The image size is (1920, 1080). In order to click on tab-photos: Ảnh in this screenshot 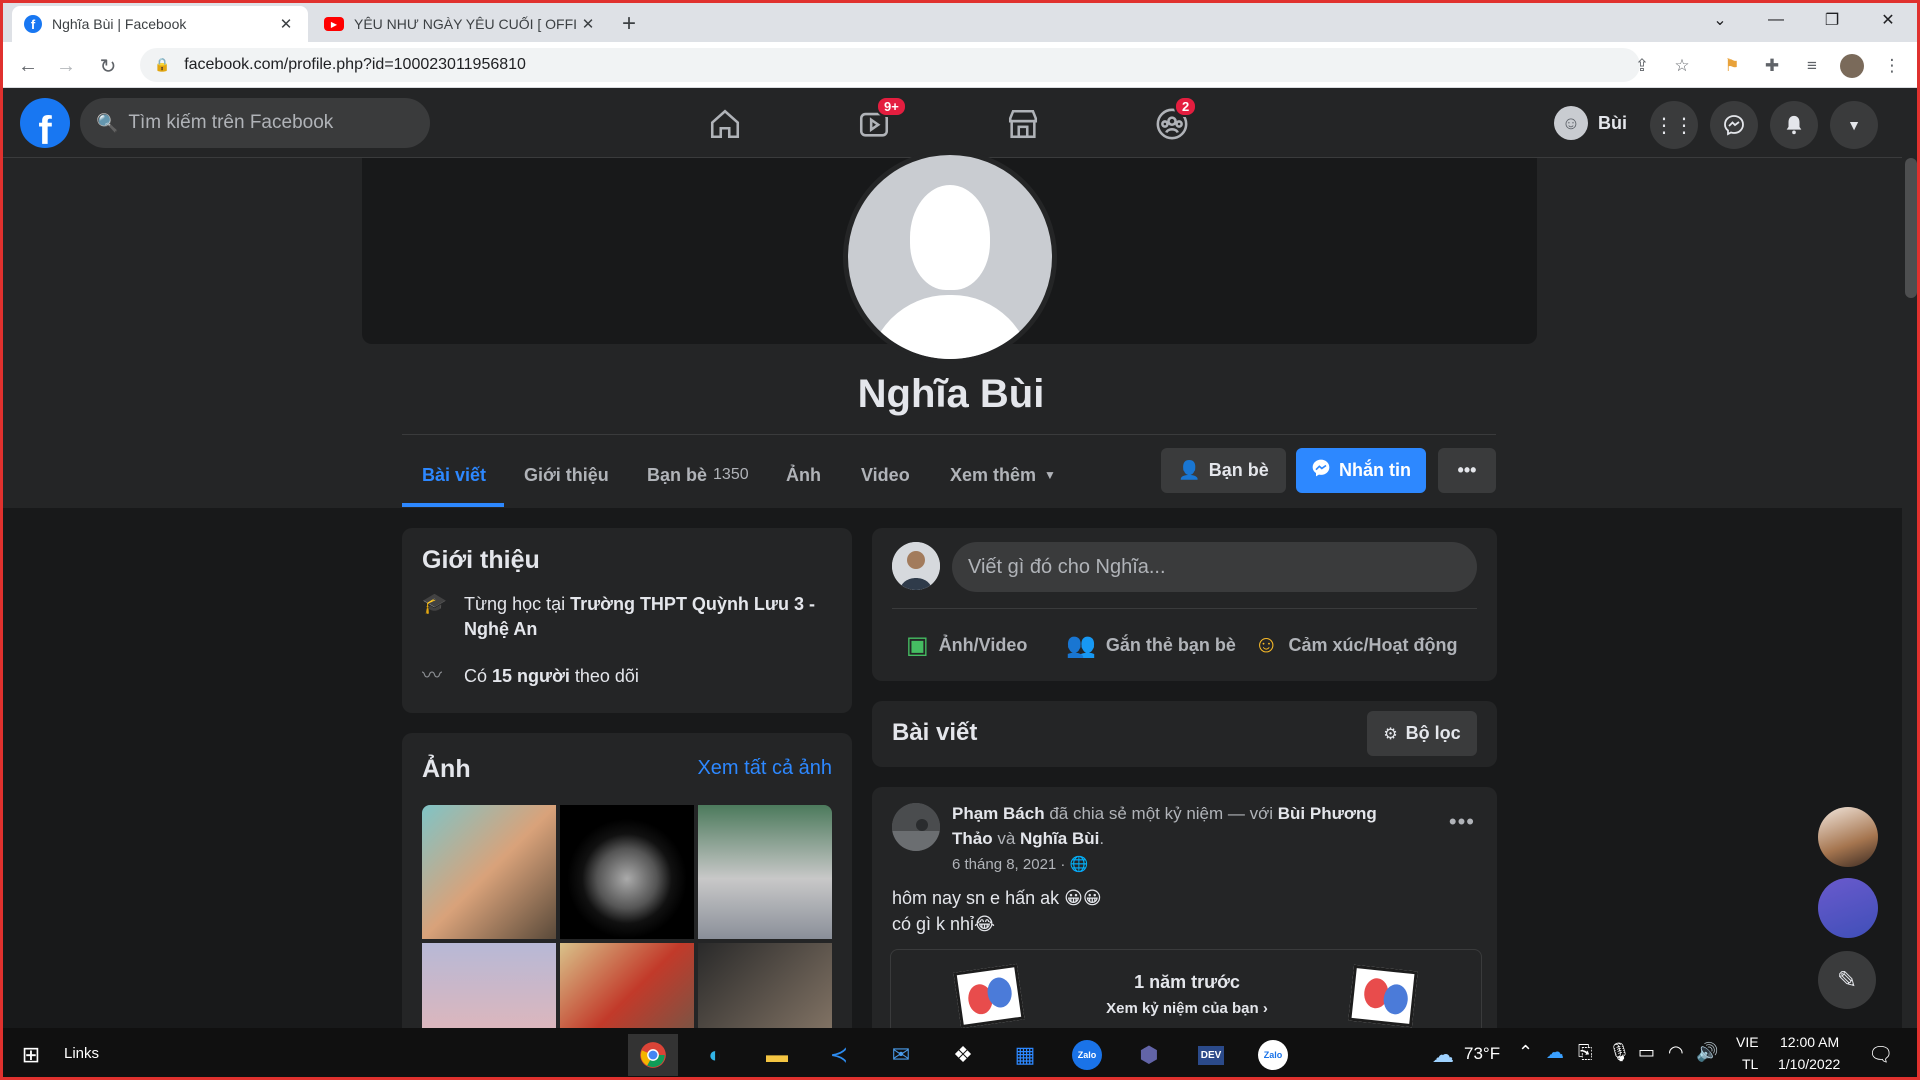, I will do `click(803, 475)`.